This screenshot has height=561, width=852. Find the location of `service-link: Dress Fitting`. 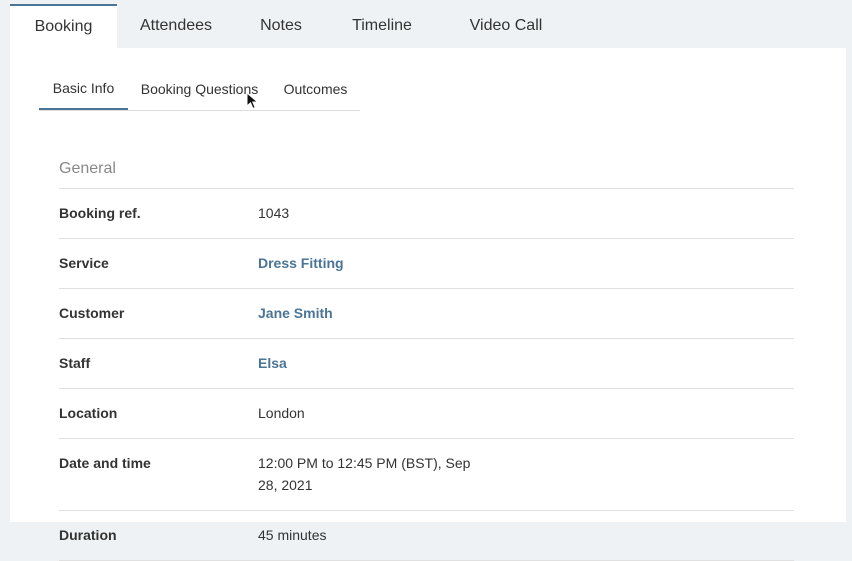

service-link: Dress Fitting is located at coordinates (368, 263).